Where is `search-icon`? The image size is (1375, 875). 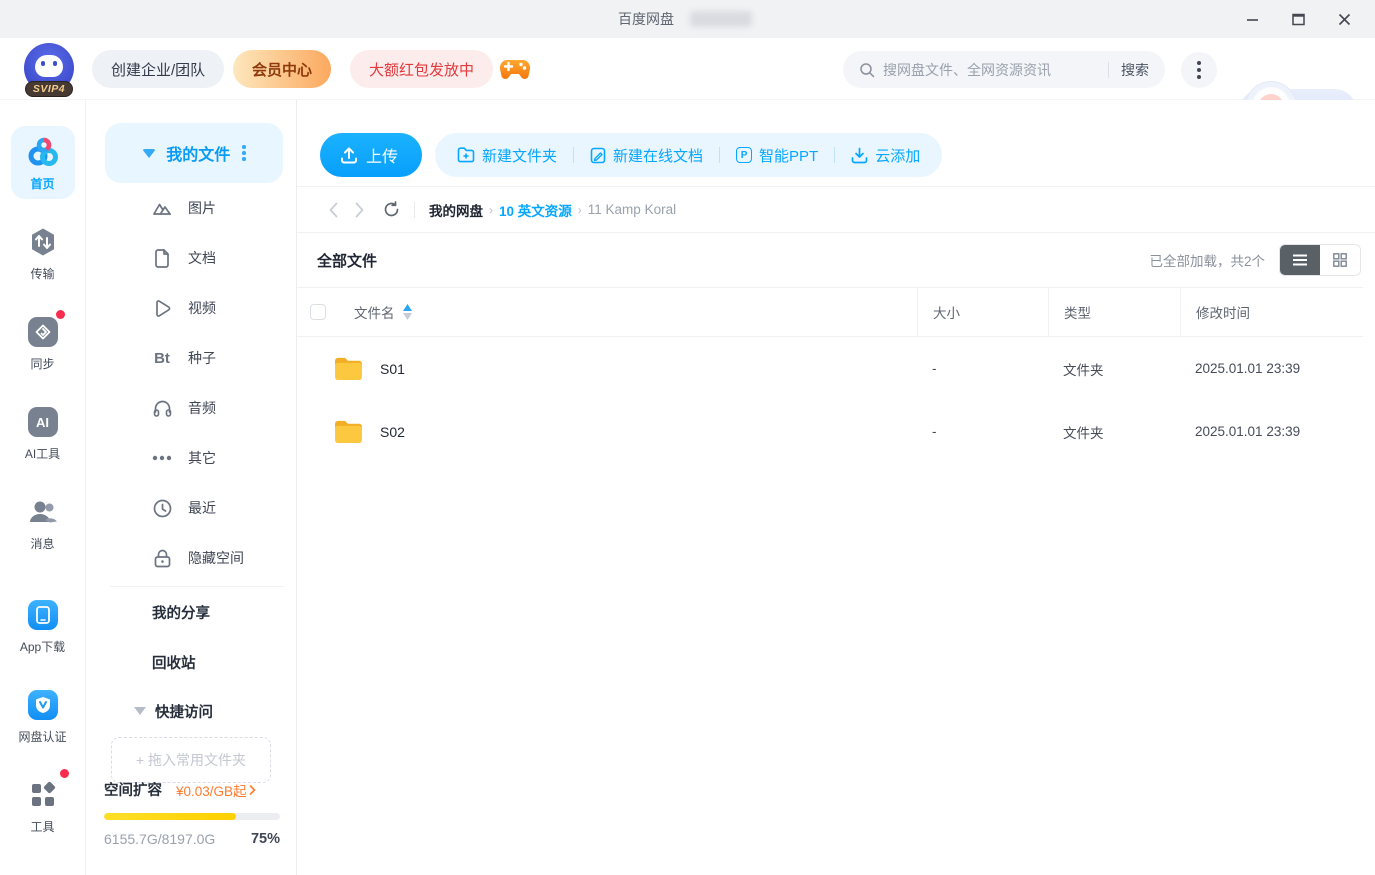 search-icon is located at coordinates (867, 69).